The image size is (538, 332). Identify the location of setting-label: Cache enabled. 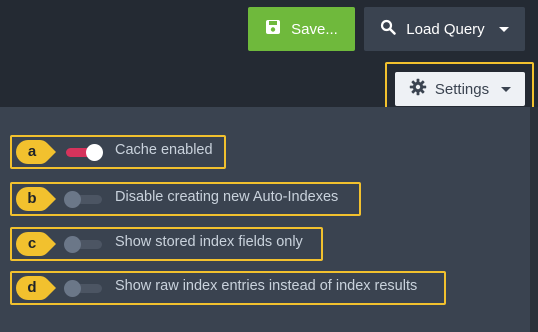
(164, 150).